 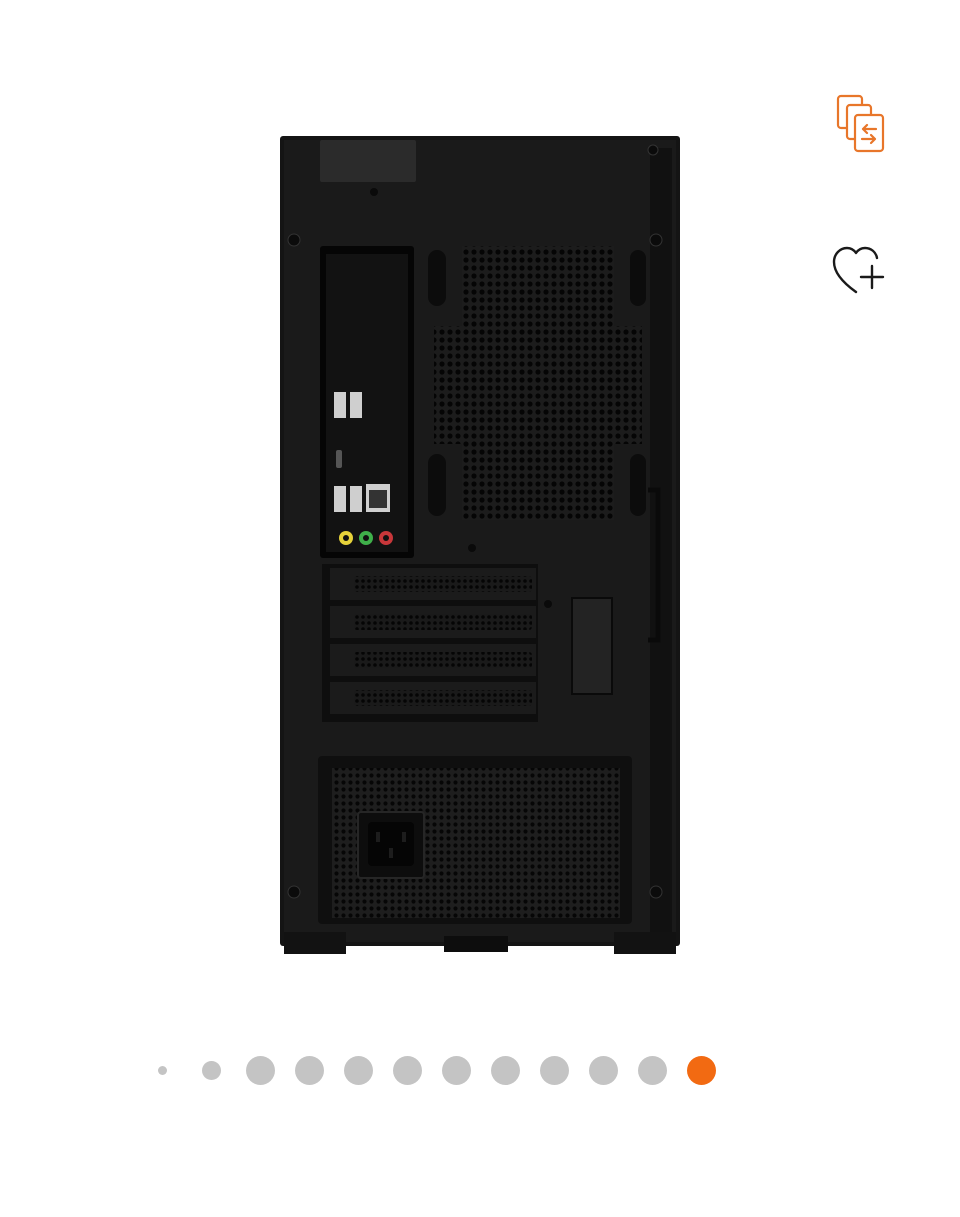 I want to click on compare-button, so click(x=862, y=124).